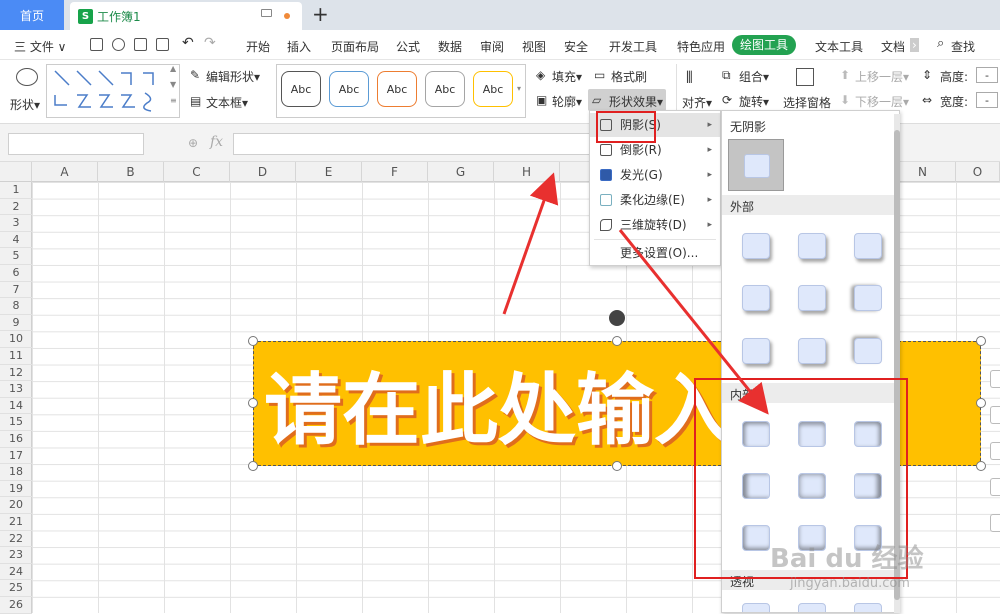 Image resolution: width=1000 pixels, height=614 pixels. What do you see at coordinates (847, 559) in the screenshot?
I see `watermark-logo: Bai du 经验` at bounding box center [847, 559].